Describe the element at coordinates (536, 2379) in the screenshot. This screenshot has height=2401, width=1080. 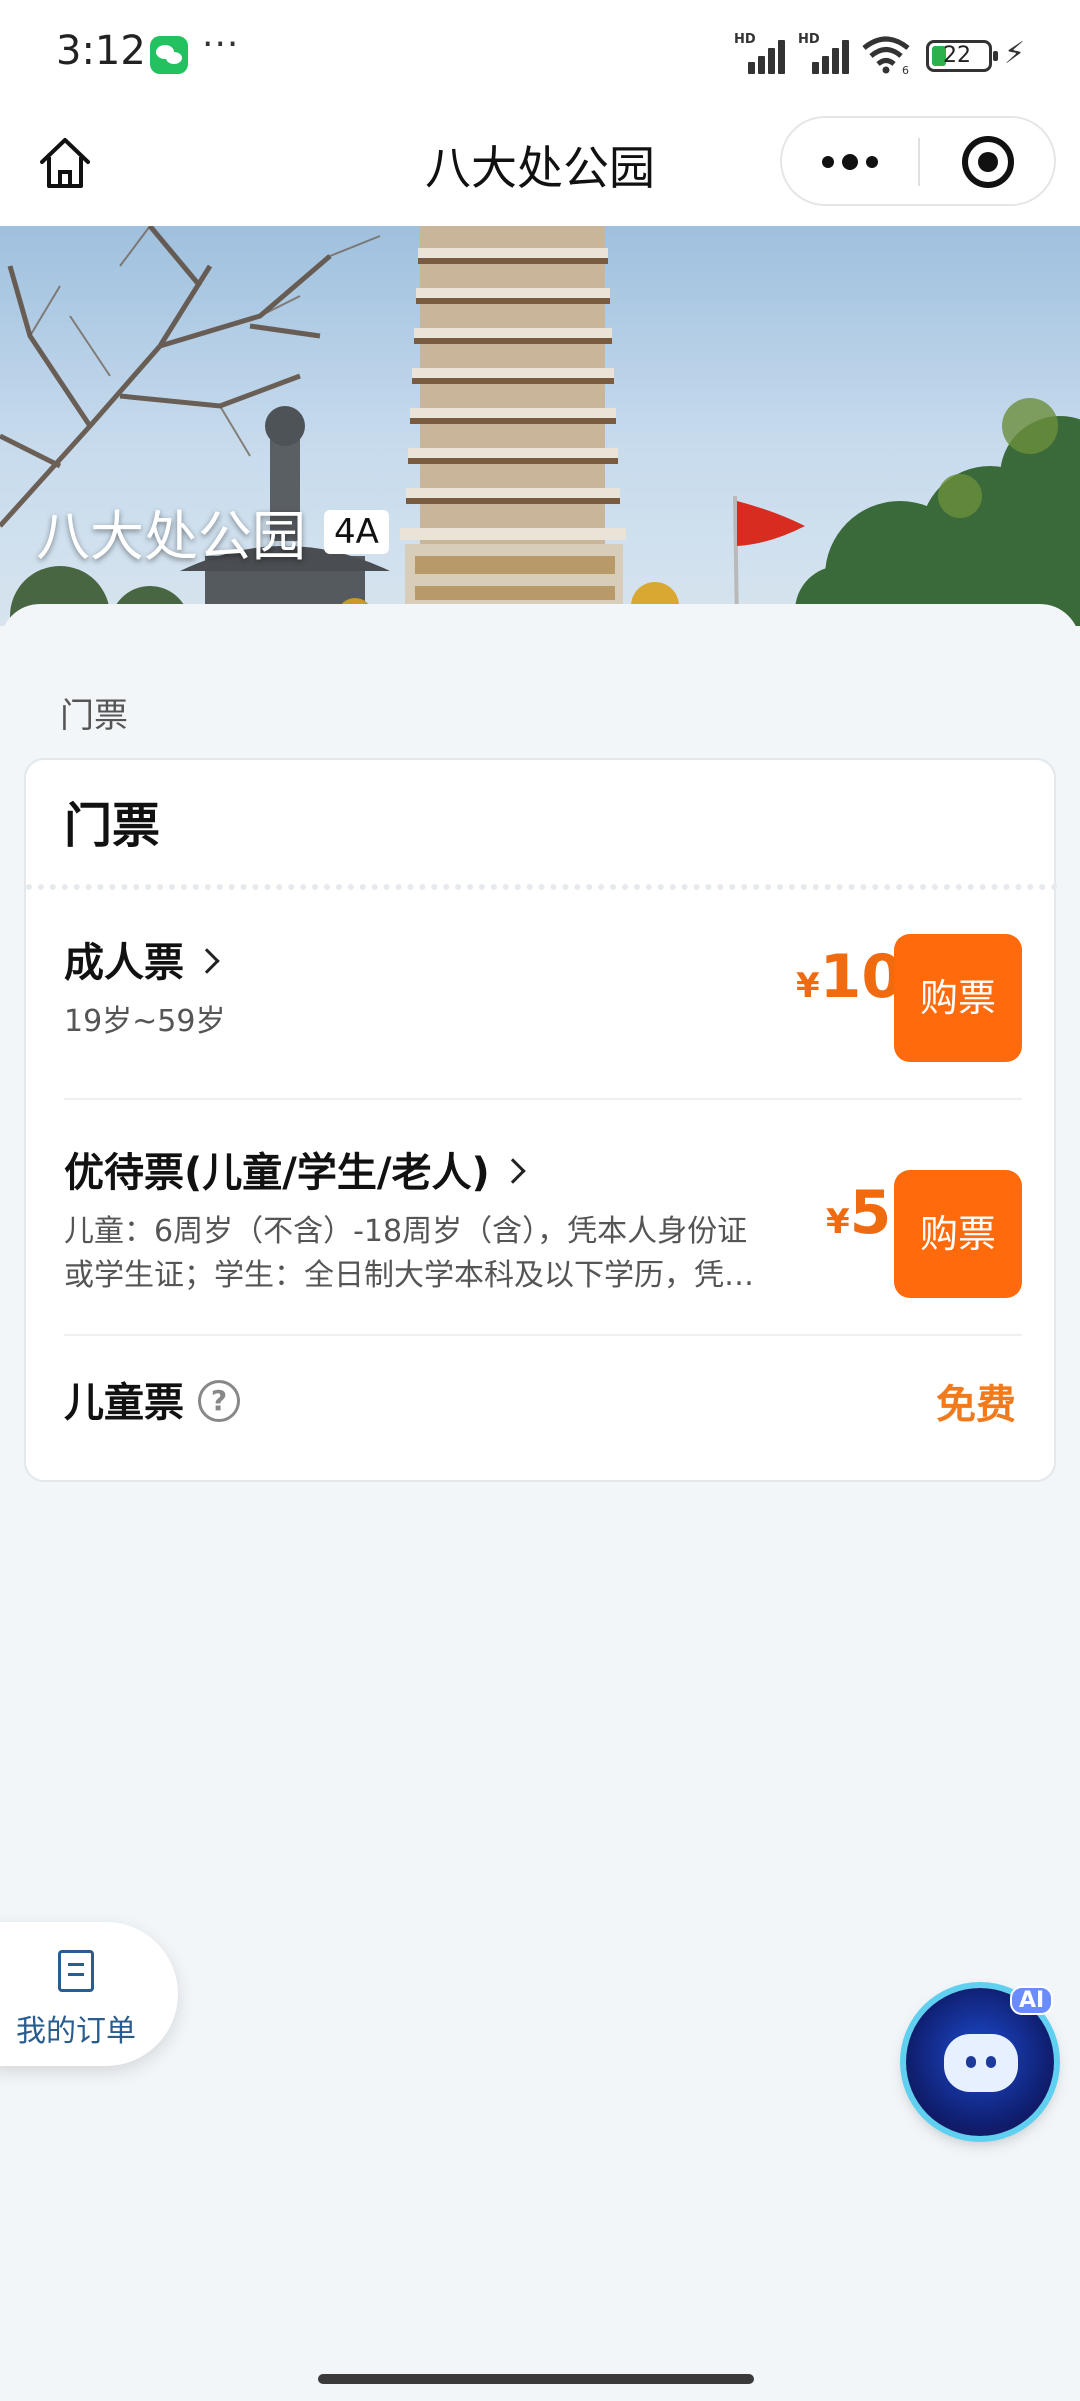
I see `home-indicator` at that location.